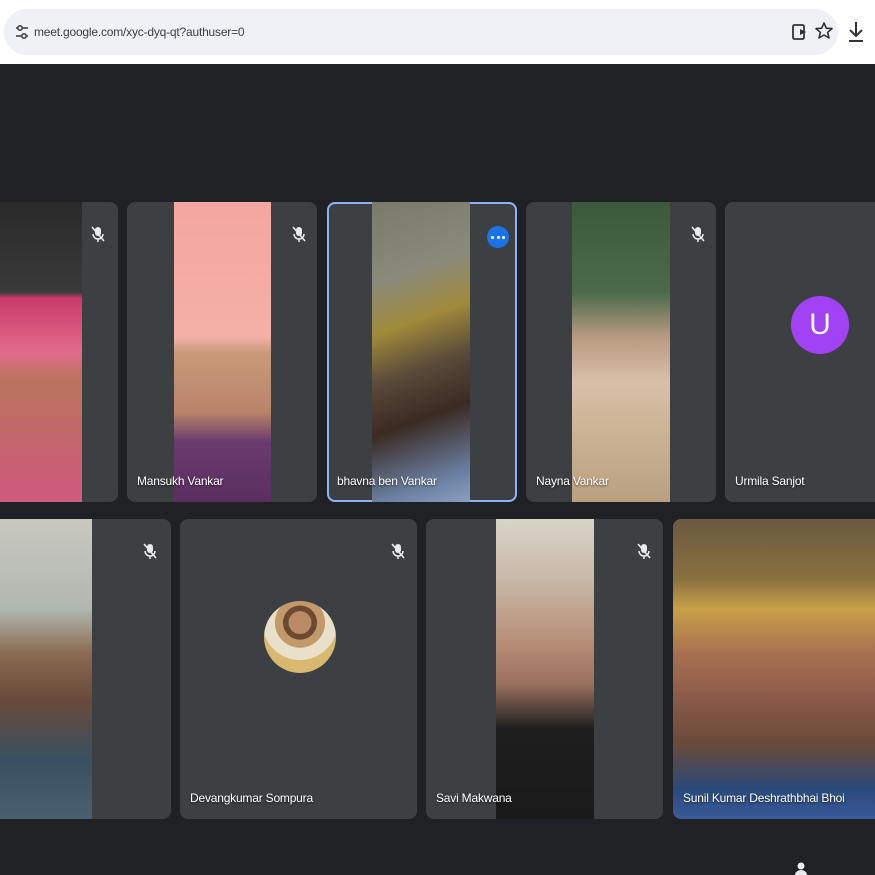 The image size is (875, 875). Describe the element at coordinates (770, 481) in the screenshot. I see `participant-name: Urmila Sanjot` at that location.